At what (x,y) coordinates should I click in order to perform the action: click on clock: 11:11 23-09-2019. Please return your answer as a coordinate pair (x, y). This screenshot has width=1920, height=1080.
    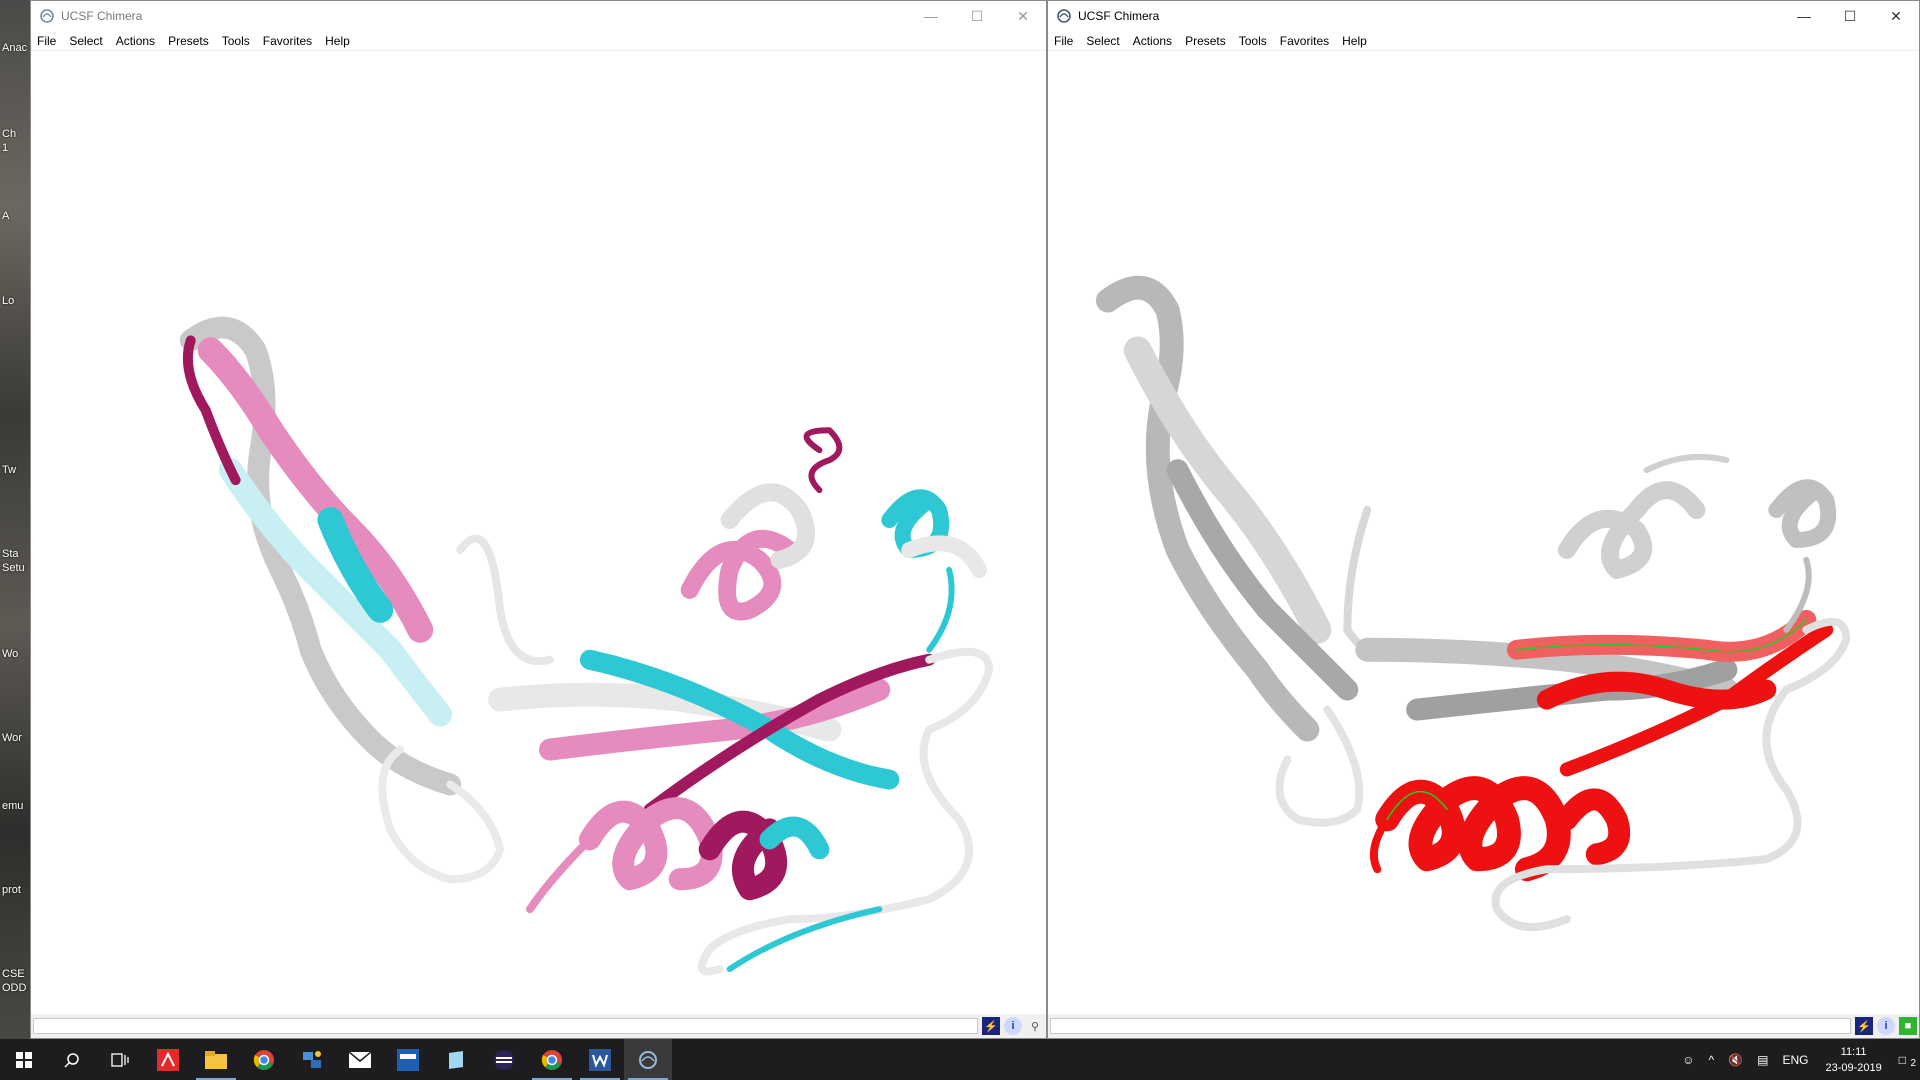
    Looking at the image, I should click on (1853, 1060).